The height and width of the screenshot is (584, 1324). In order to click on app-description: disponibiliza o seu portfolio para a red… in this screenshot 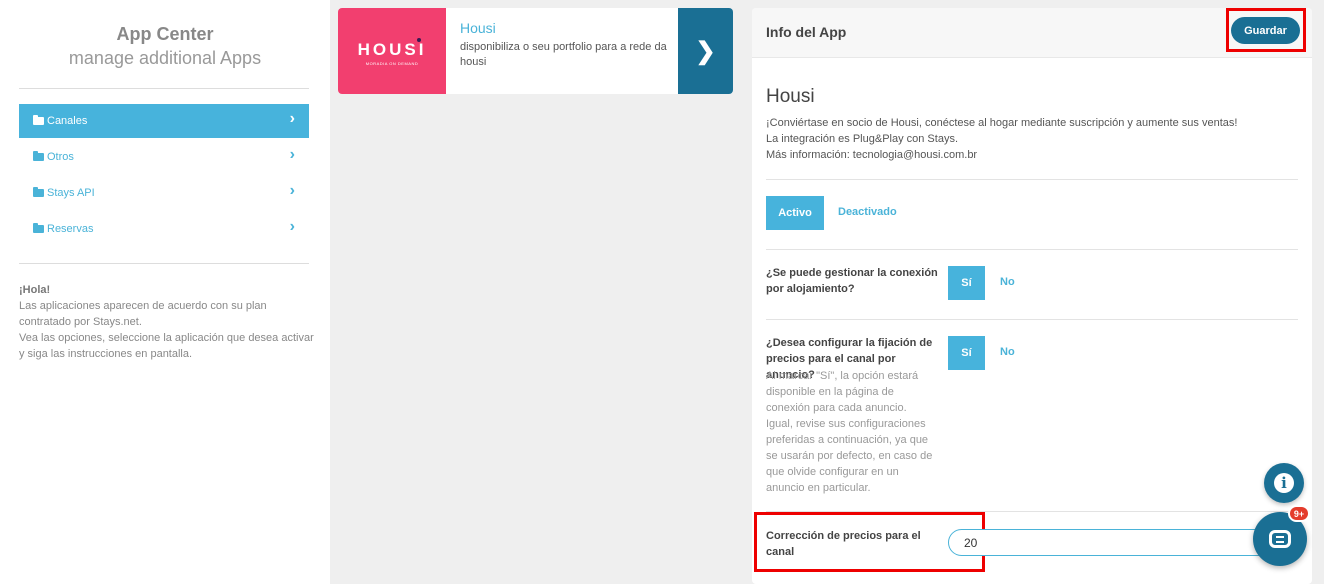, I will do `click(563, 54)`.